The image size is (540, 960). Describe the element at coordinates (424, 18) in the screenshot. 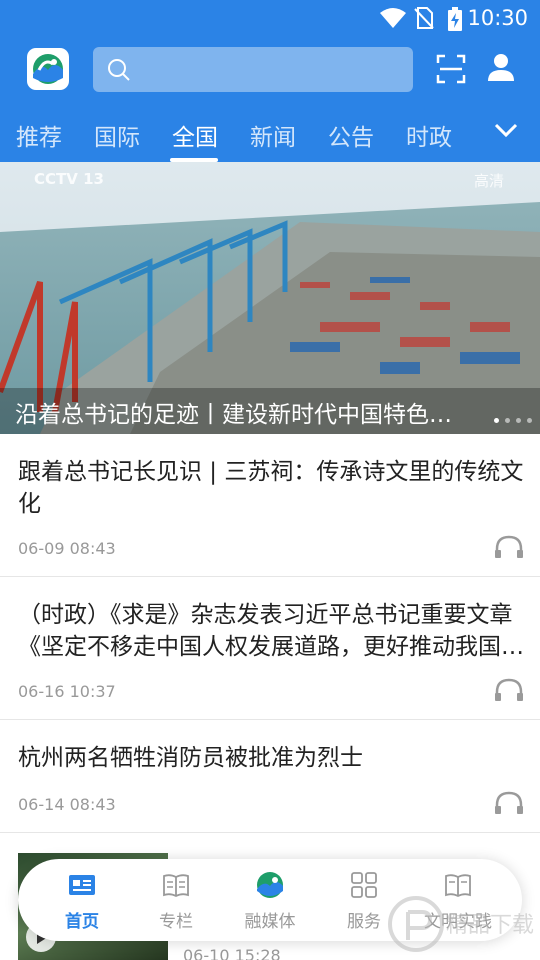

I see `no-sim-icon` at that location.